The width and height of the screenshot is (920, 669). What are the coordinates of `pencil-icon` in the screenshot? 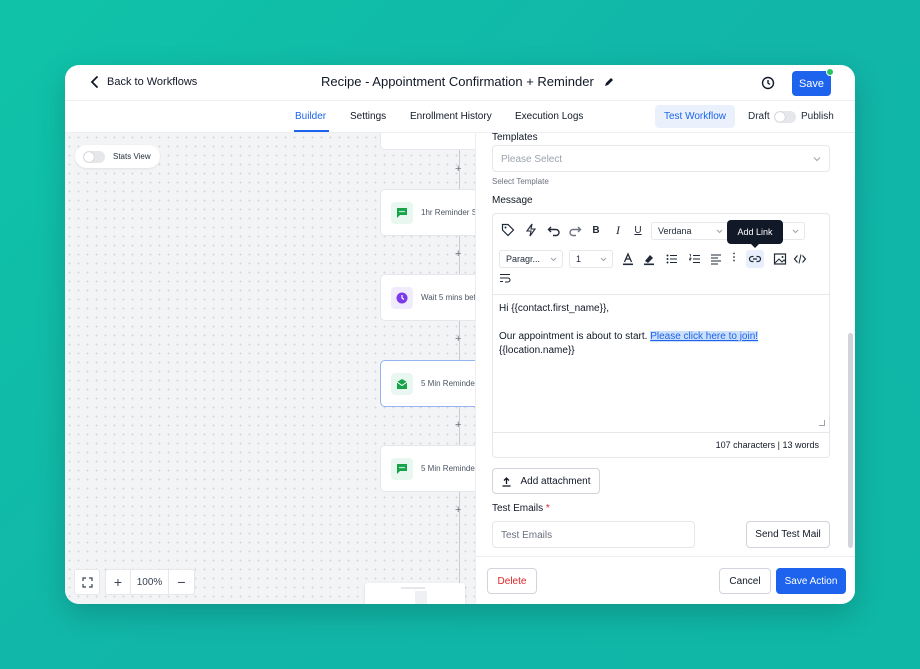 It's located at (609, 82).